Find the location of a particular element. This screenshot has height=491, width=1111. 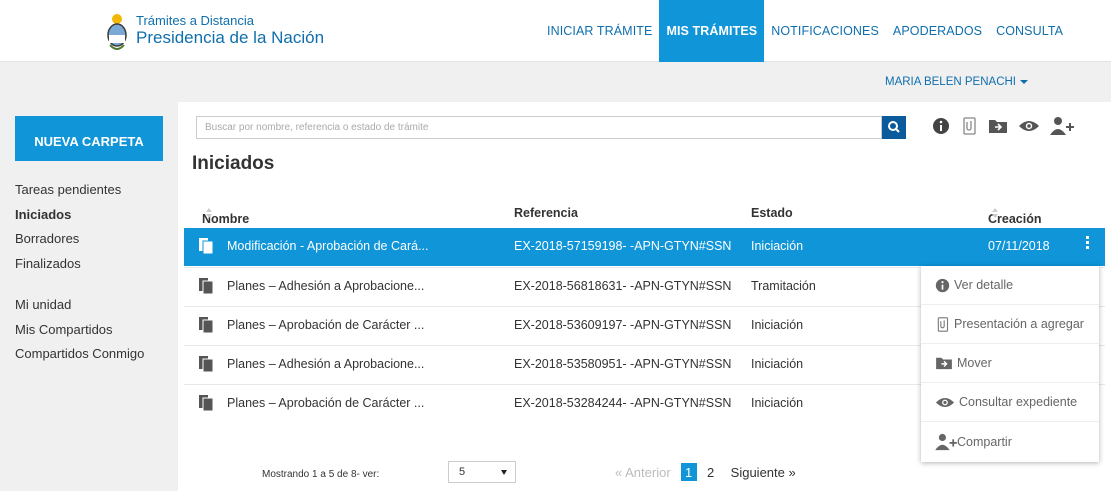

table-header: Nombre Referencia Estado Creación is located at coordinates (642, 213).